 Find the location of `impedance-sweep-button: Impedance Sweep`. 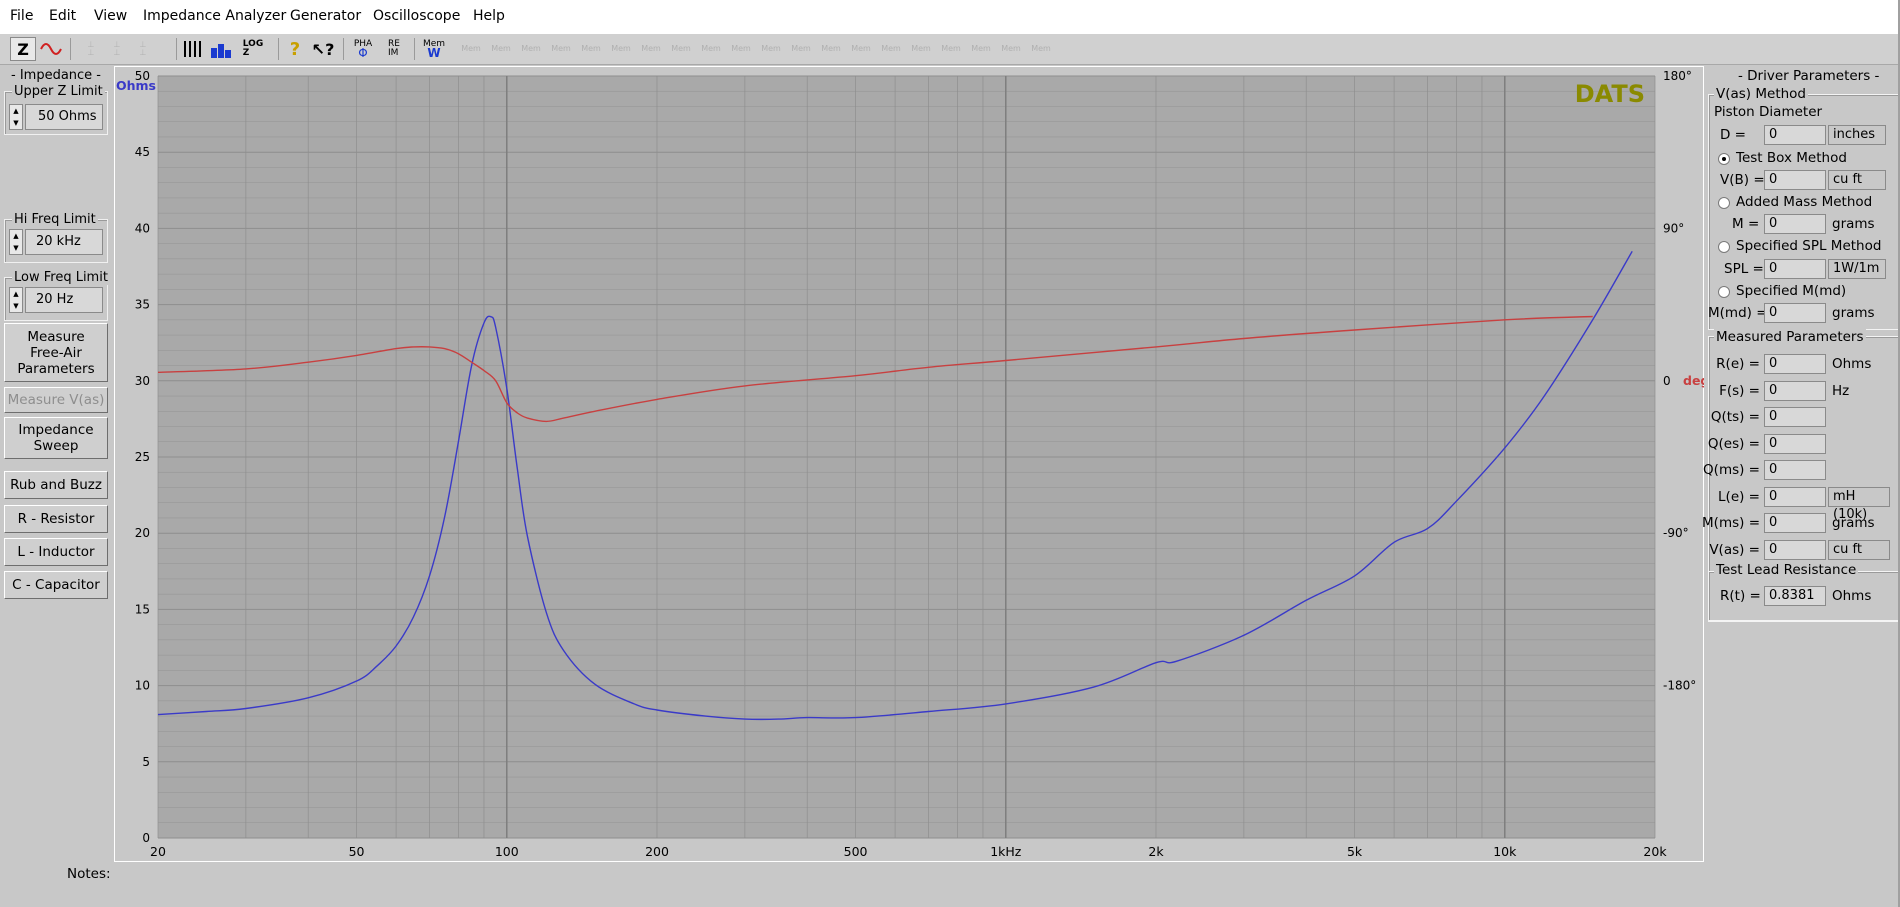

impedance-sweep-button: Impedance Sweep is located at coordinates (56, 438).